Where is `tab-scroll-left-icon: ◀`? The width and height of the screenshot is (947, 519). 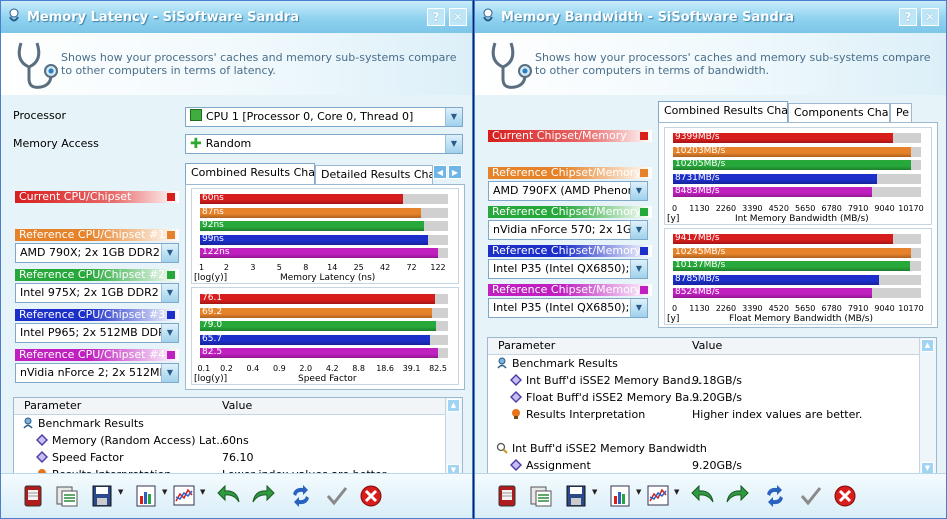 tab-scroll-left-icon: ◀ is located at coordinates (440, 172).